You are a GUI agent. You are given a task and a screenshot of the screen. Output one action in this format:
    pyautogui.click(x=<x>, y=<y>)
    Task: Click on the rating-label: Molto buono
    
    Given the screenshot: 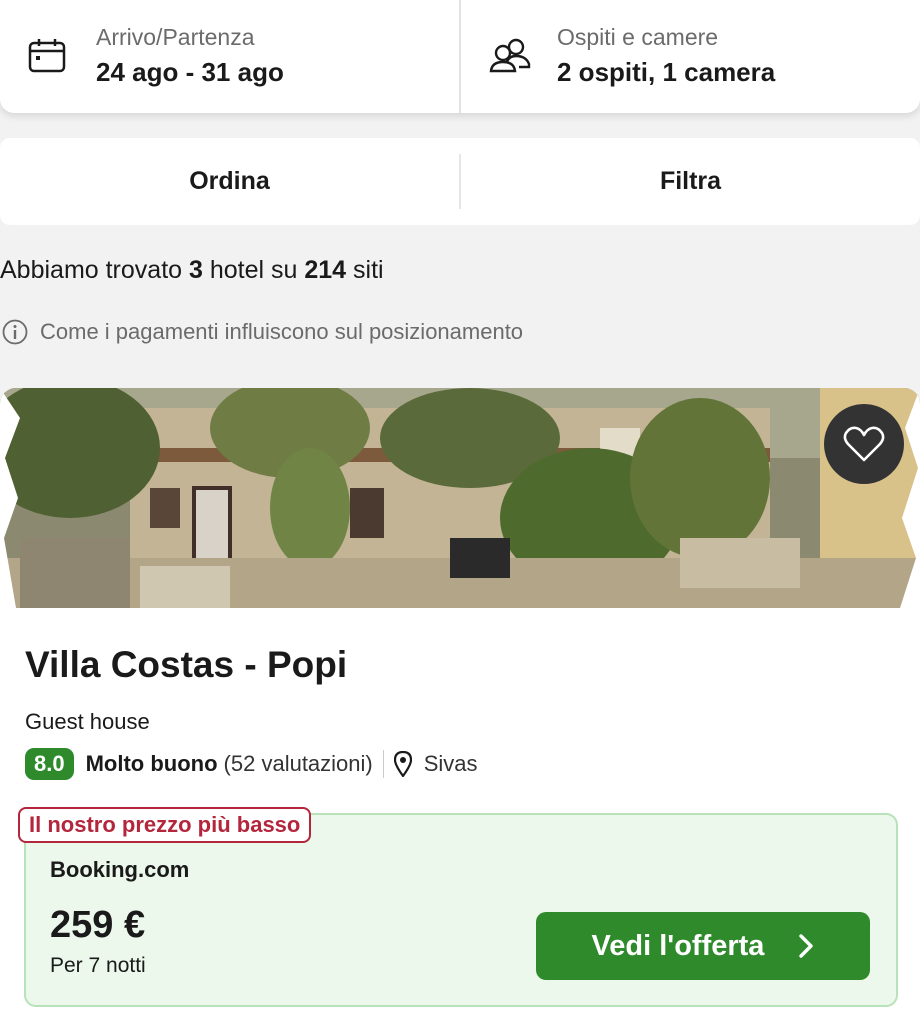 What is the action you would take?
    pyautogui.click(x=151, y=763)
    